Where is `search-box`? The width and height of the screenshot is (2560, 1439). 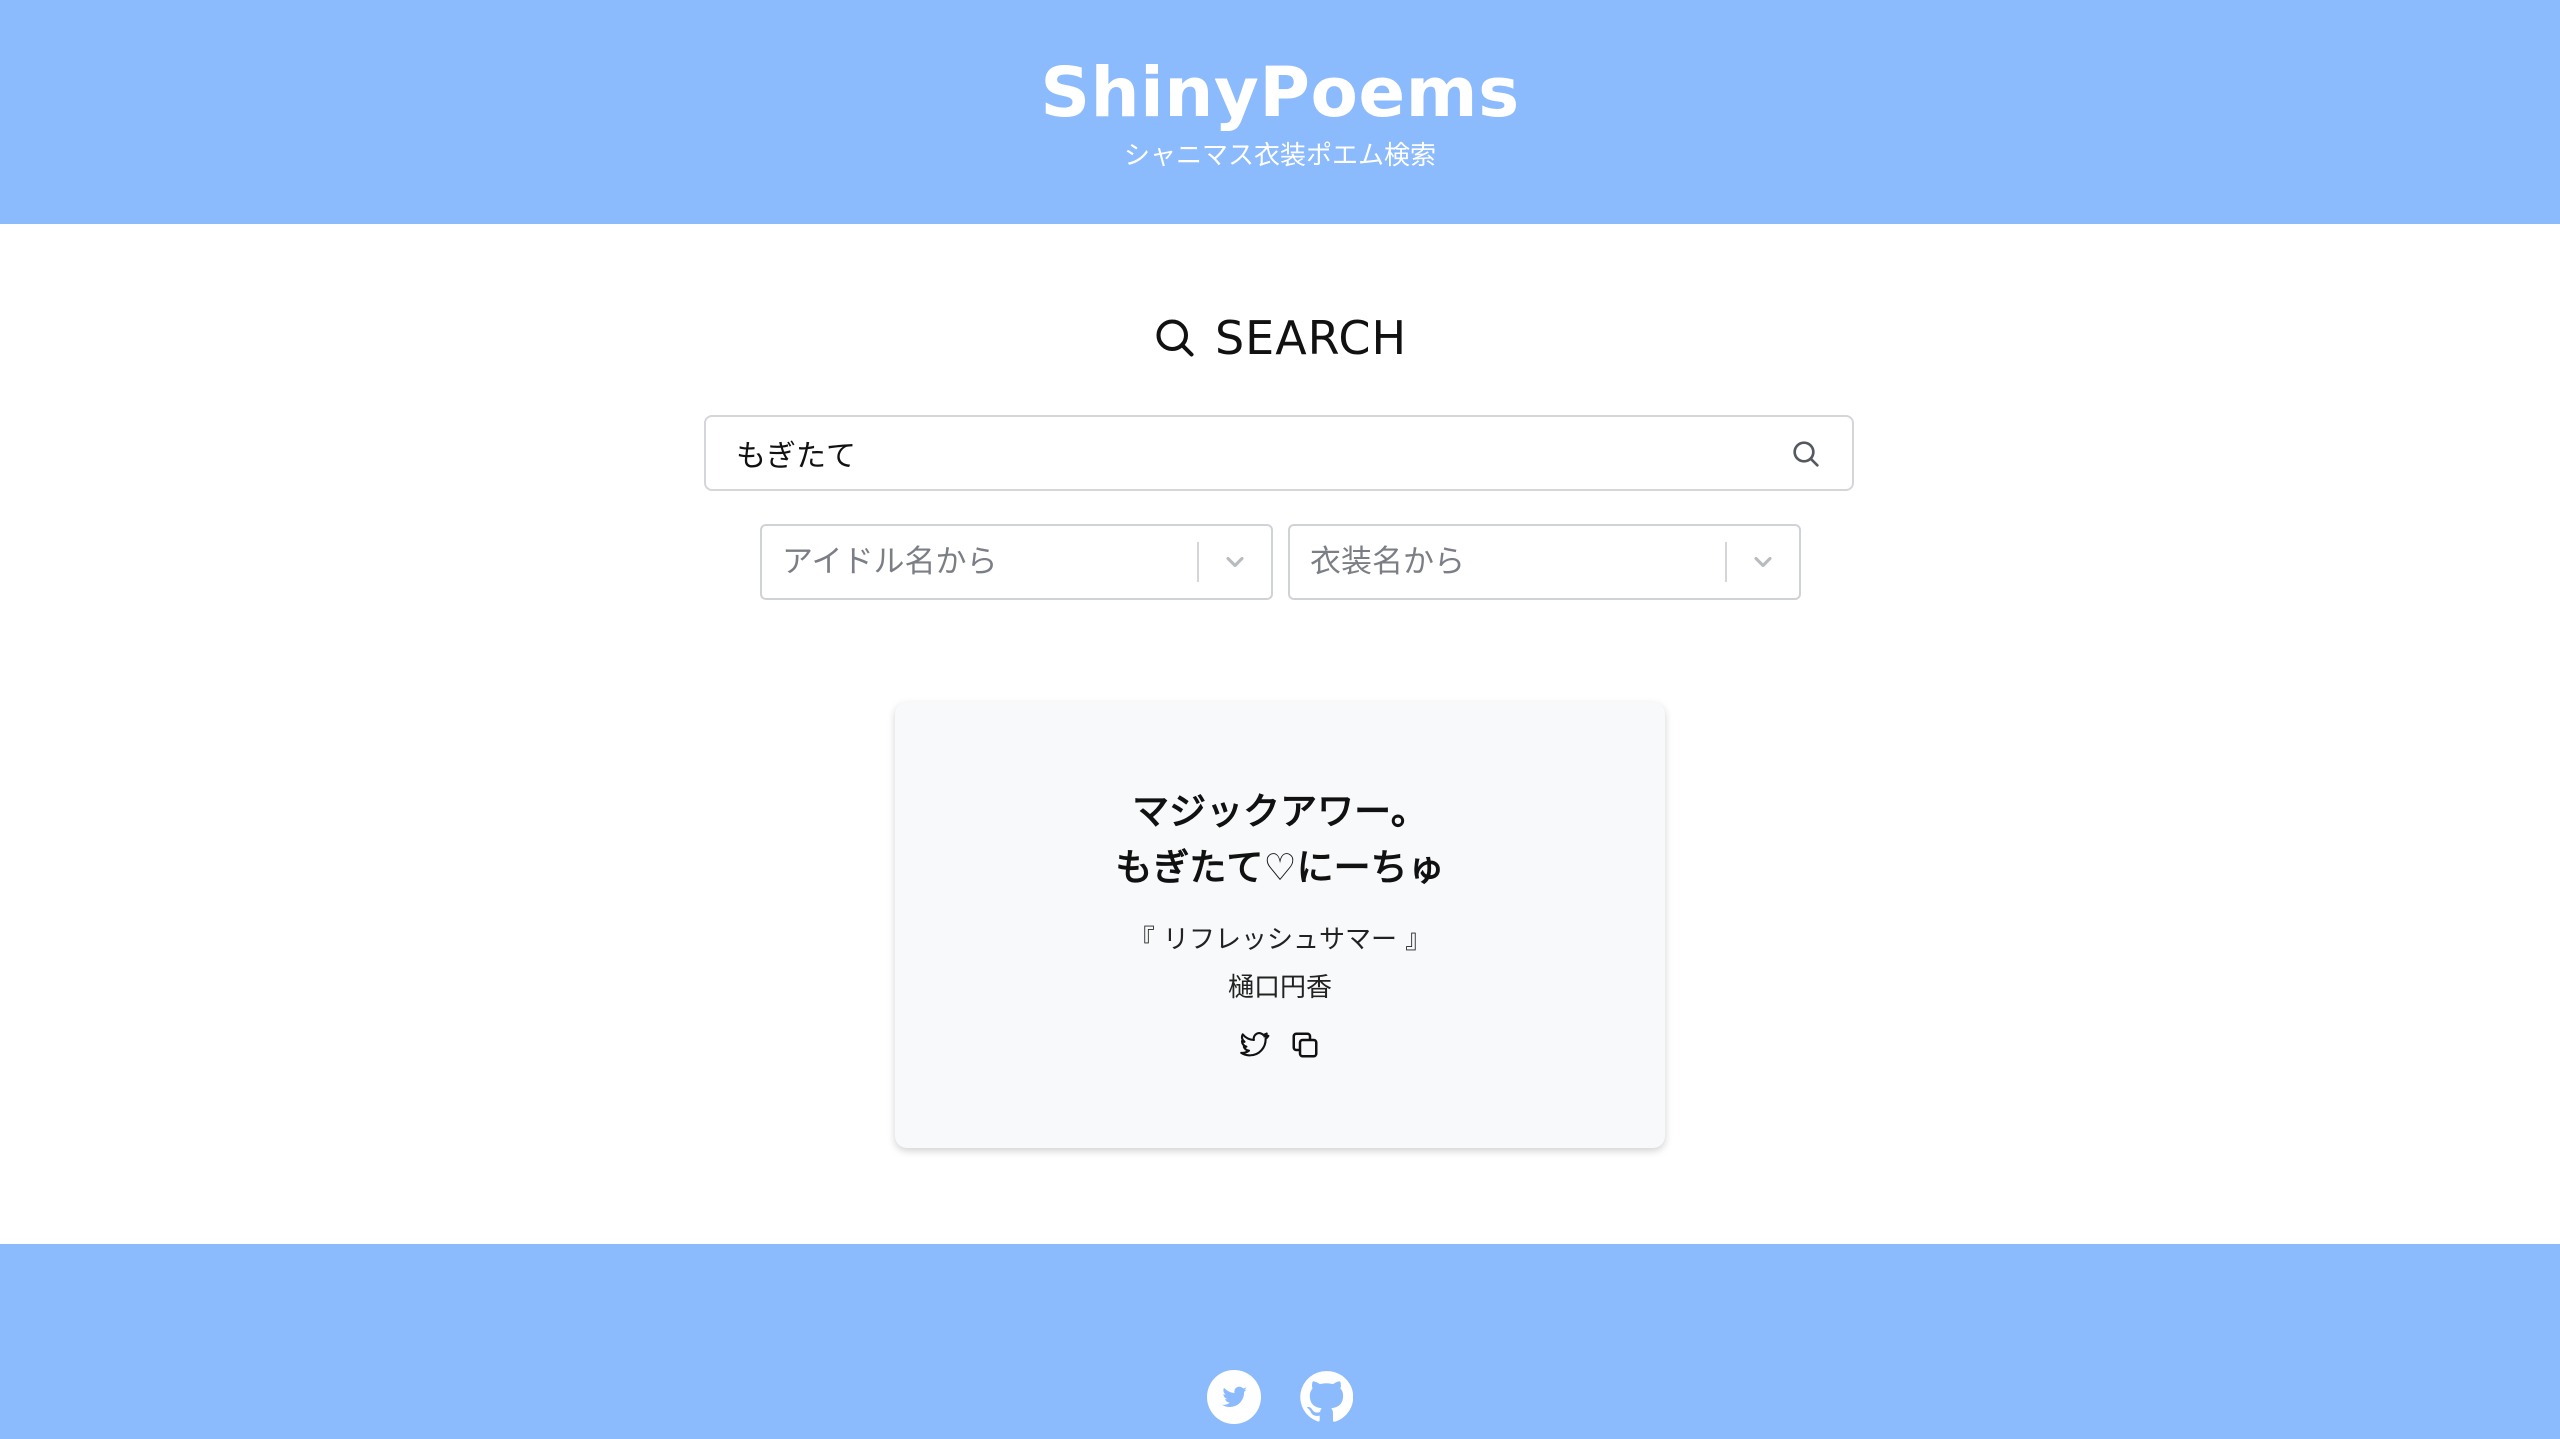 search-box is located at coordinates (1279, 453).